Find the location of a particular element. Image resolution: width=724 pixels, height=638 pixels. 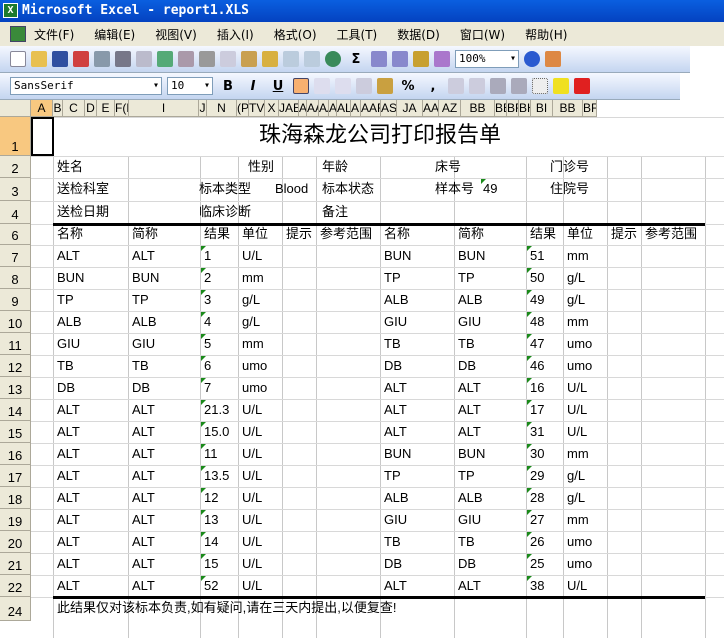

font-size-select: 10 is located at coordinates (190, 86).